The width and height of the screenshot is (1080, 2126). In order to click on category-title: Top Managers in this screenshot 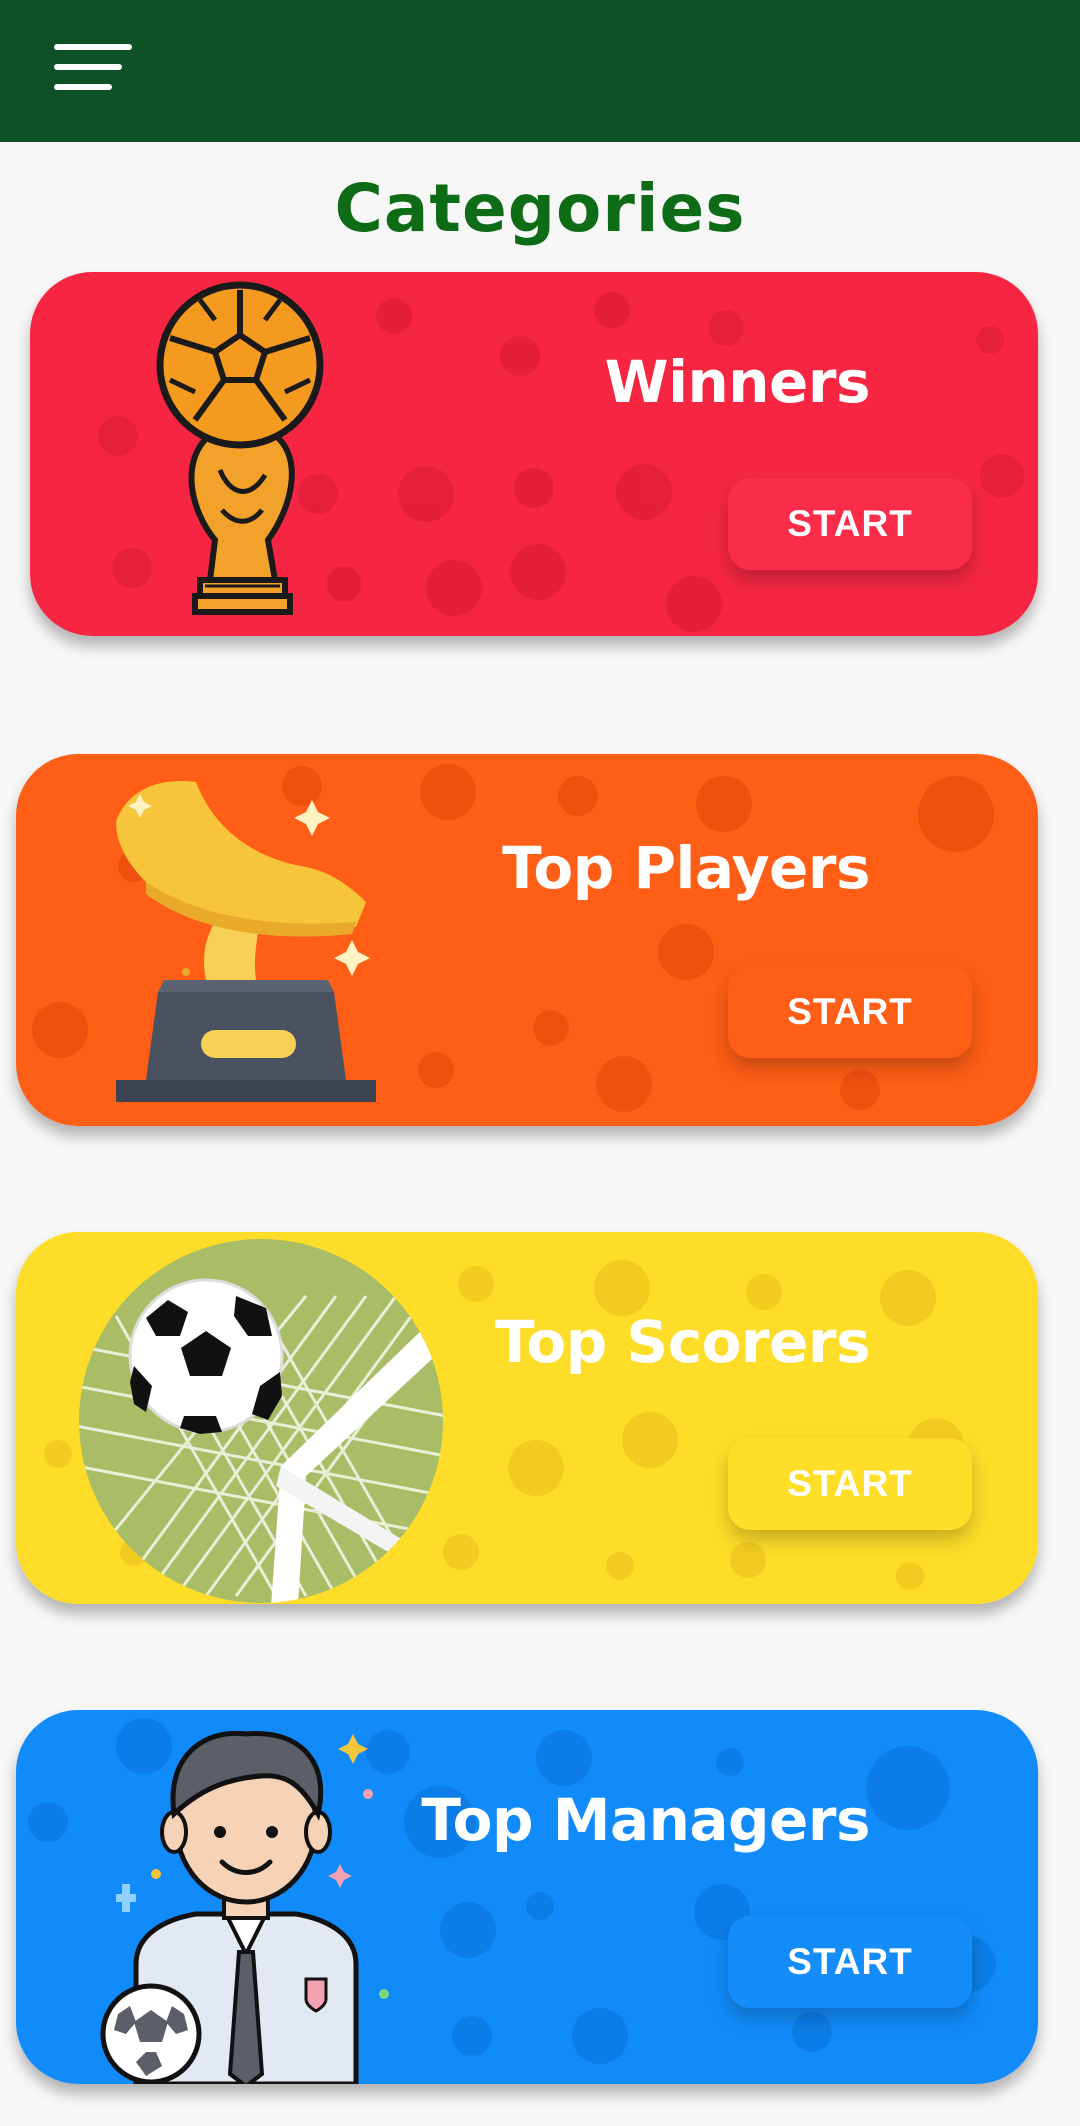, I will do `click(645, 1820)`.